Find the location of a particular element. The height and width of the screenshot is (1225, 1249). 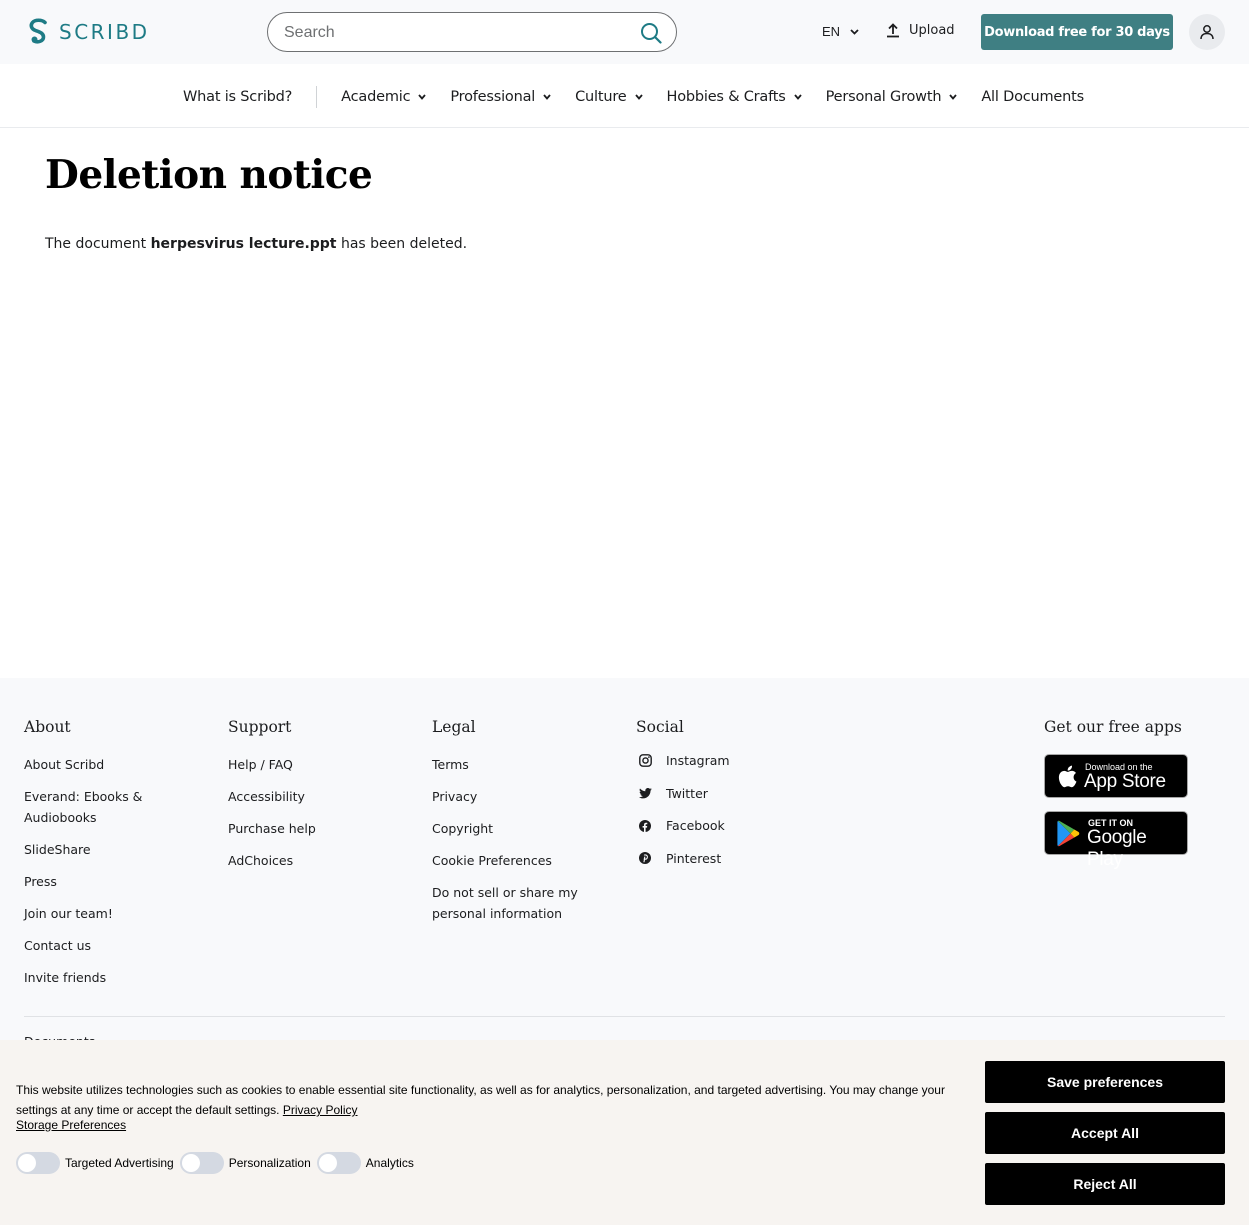

nav-divider is located at coordinates (317, 97).